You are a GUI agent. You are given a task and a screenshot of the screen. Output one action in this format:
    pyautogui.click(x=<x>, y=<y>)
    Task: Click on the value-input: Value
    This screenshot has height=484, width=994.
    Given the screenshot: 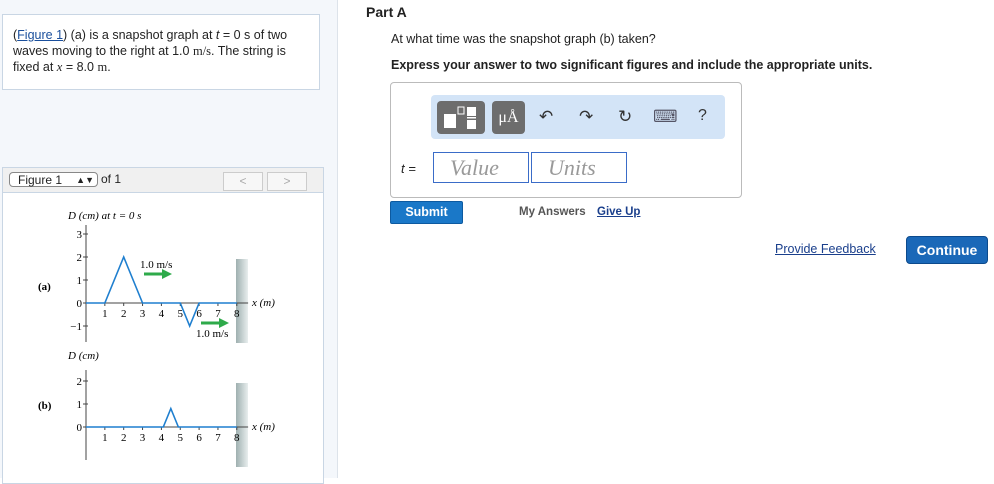 What is the action you would take?
    pyautogui.click(x=481, y=167)
    